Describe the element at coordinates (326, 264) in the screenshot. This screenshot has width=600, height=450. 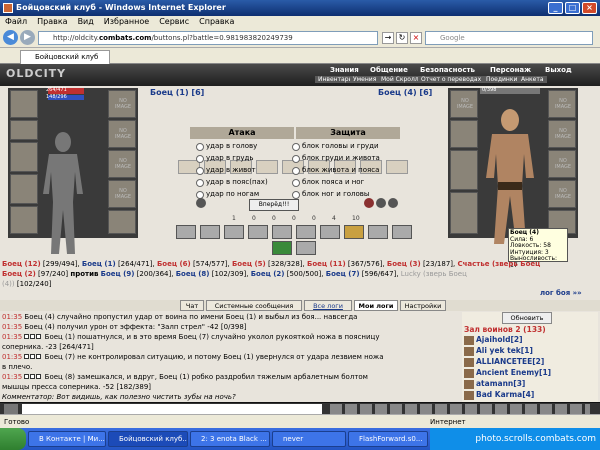
I see `team-member: Боец (11)` at that location.